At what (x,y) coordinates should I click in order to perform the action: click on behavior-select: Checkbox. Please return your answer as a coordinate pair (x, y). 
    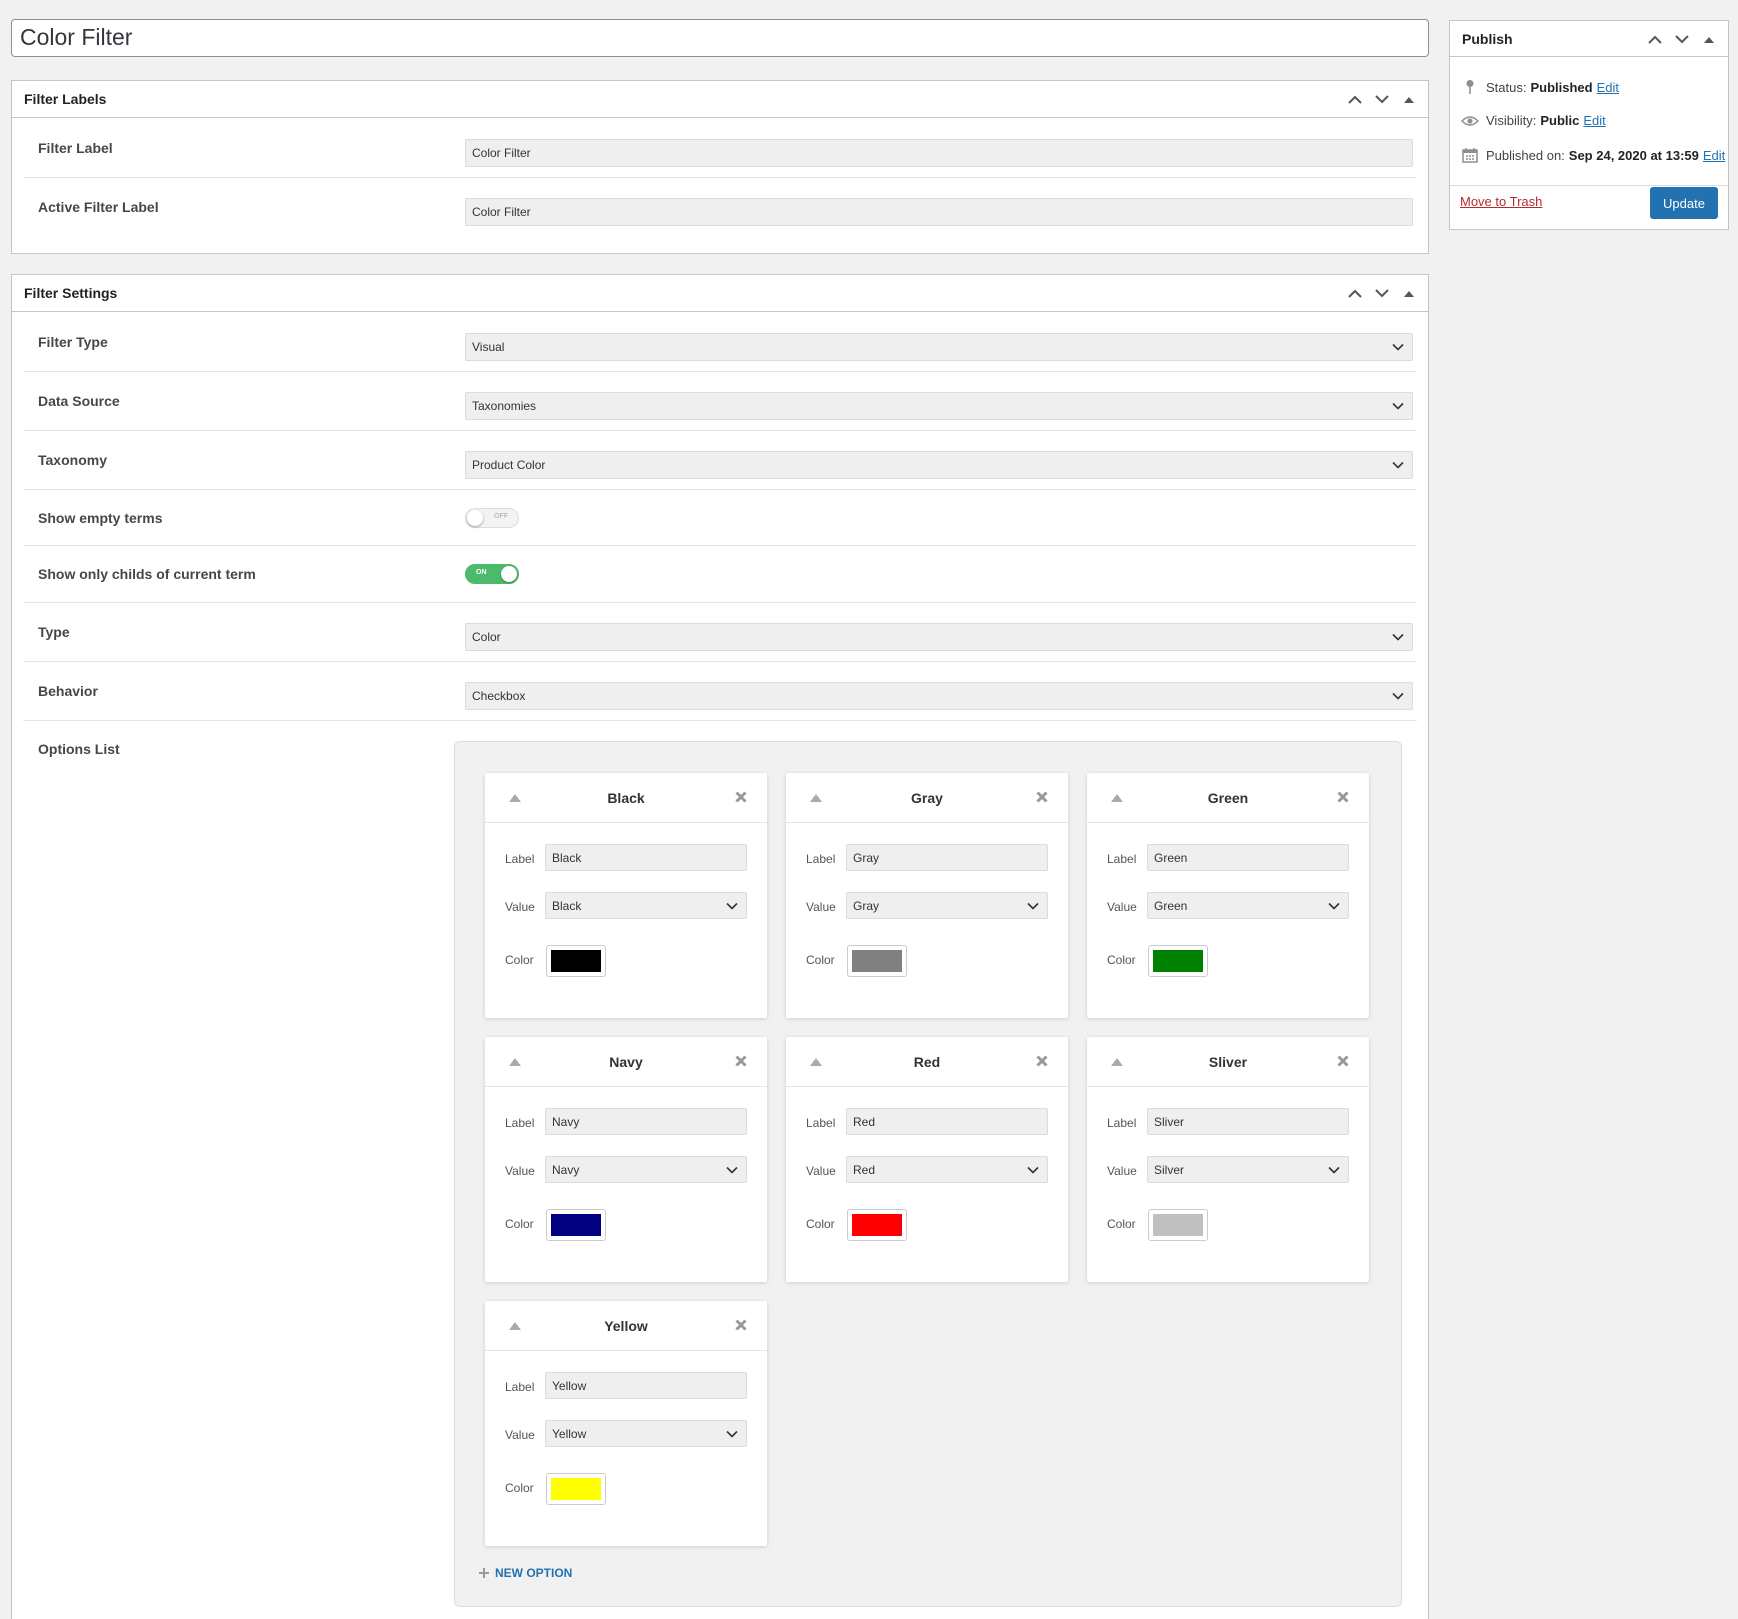
    Looking at the image, I should click on (939, 696).